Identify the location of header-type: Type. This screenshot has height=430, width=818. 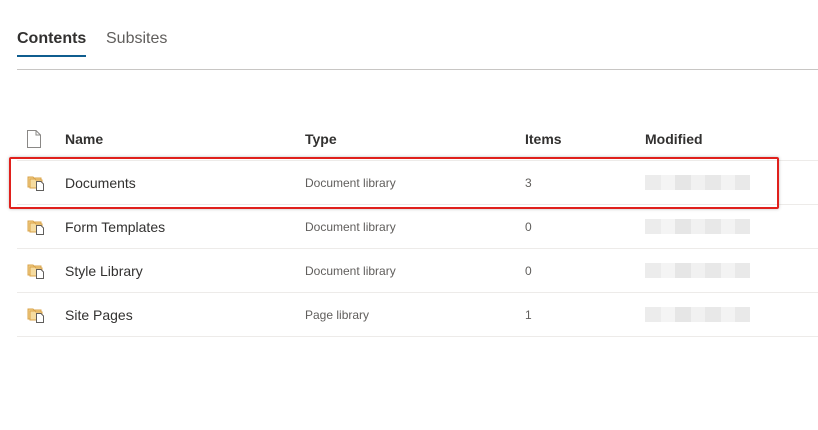
(321, 139).